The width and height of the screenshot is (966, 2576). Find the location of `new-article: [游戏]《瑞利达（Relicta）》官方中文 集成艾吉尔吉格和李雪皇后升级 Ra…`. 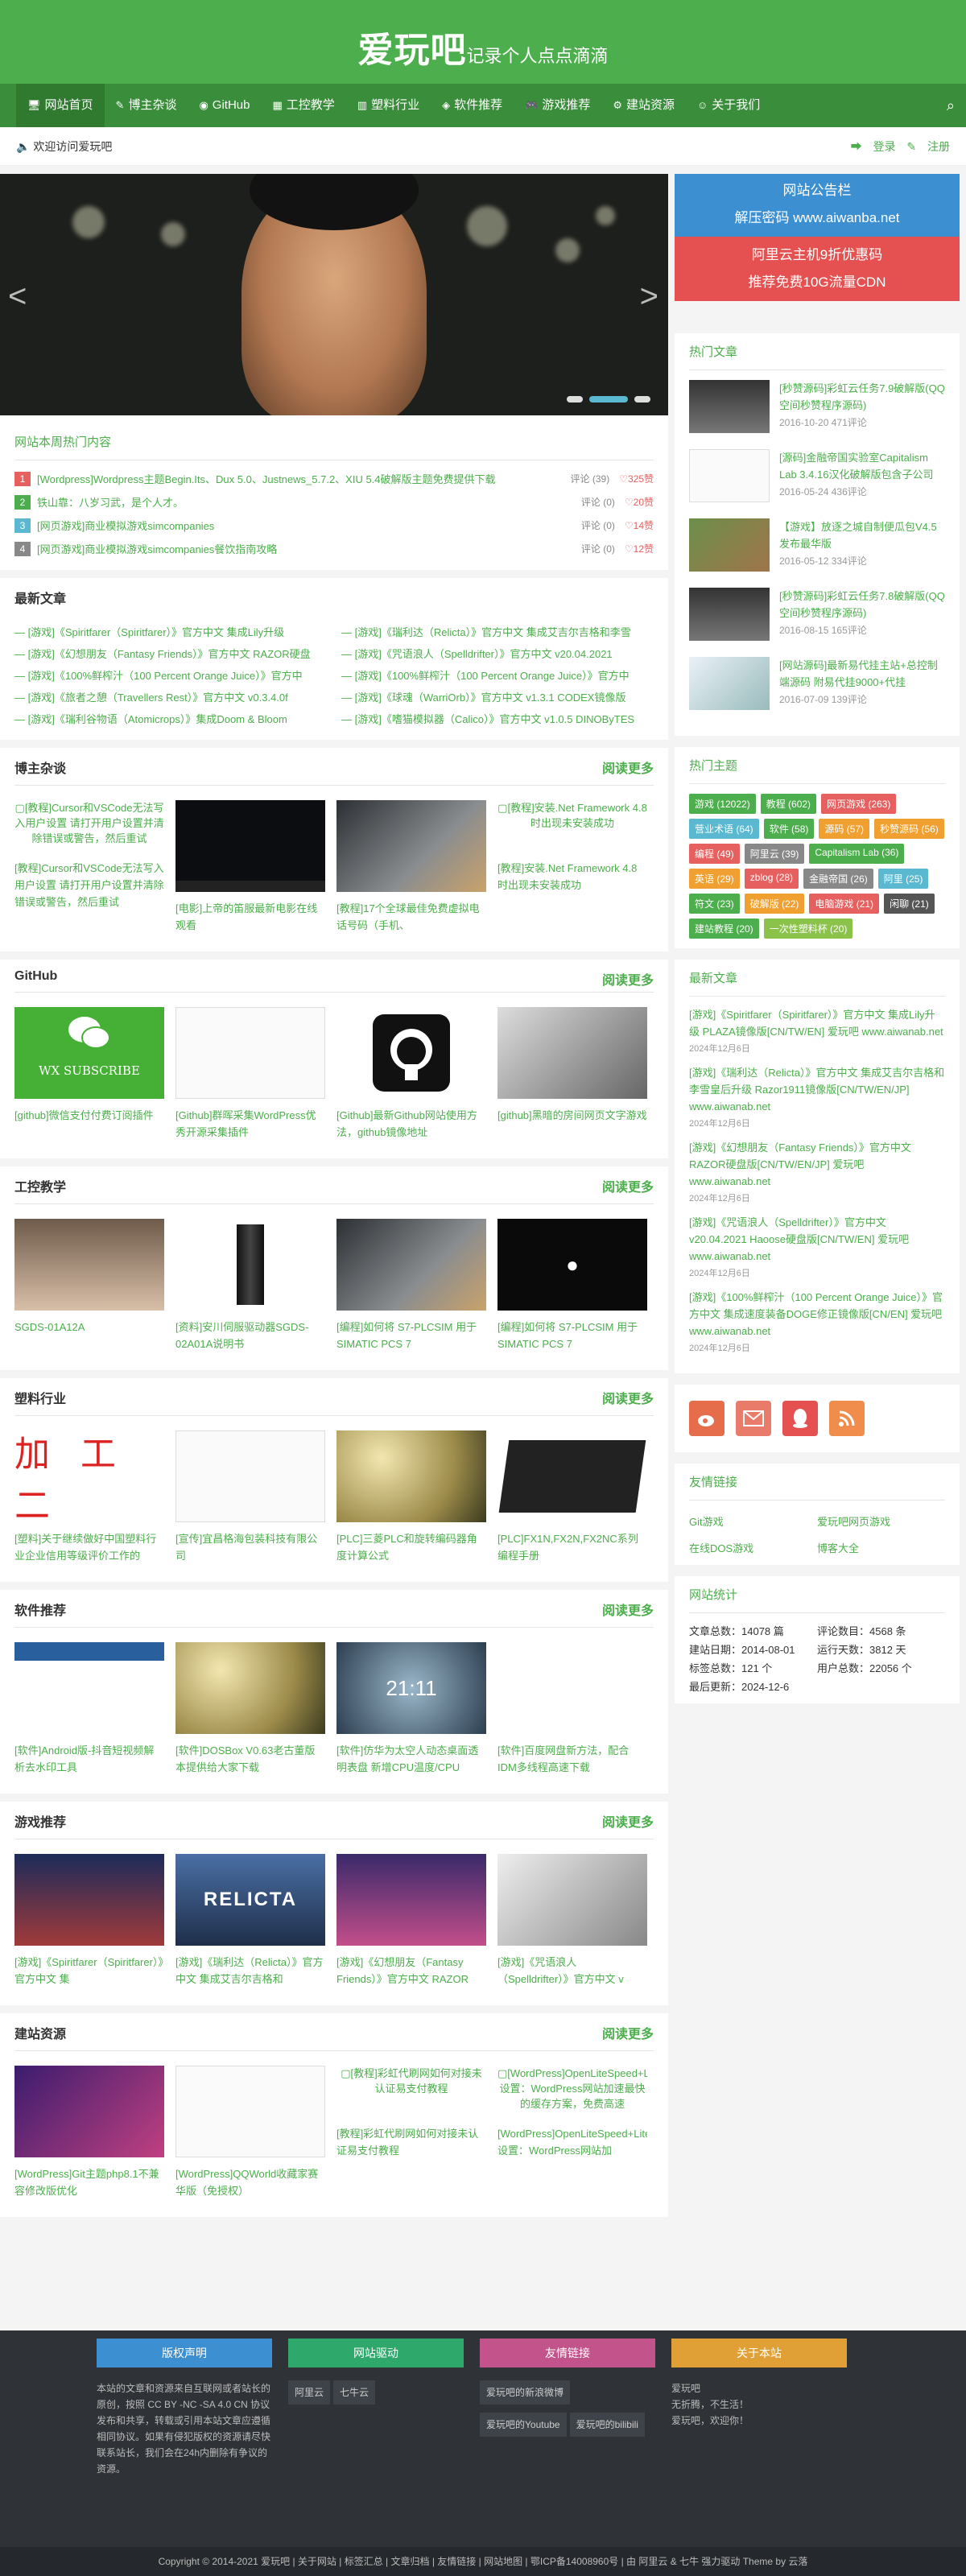

new-article: [游戏]《瑞利达（Relicta）》官方中文 集成艾吉尔吉格和李雪皇后升级 Ra… is located at coordinates (817, 1096).